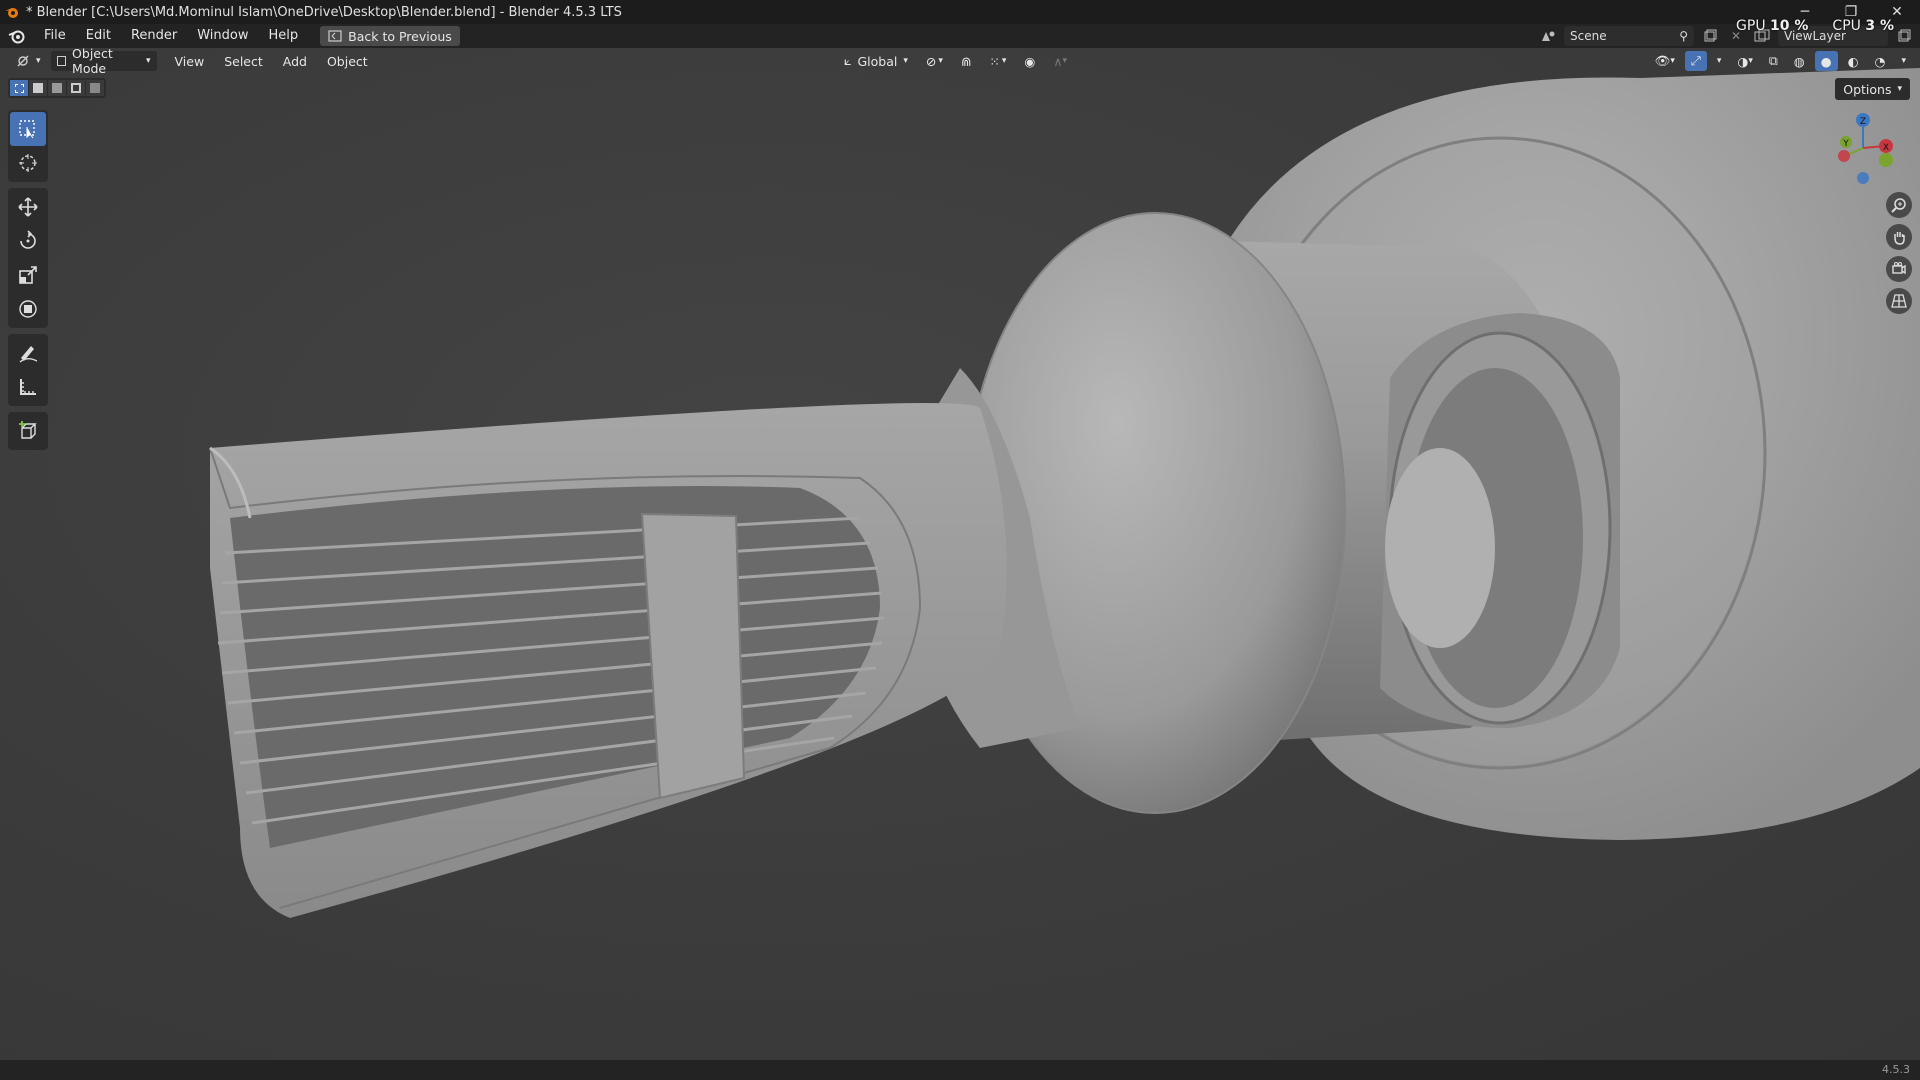 The height and width of the screenshot is (1080, 1920). I want to click on gizmo-y-label: Y, so click(1845, 144).